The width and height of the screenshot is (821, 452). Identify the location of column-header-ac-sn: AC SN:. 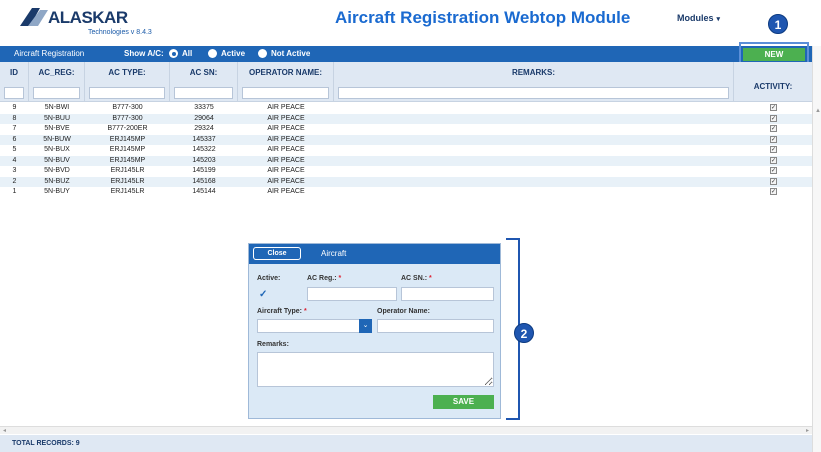
(204, 82).